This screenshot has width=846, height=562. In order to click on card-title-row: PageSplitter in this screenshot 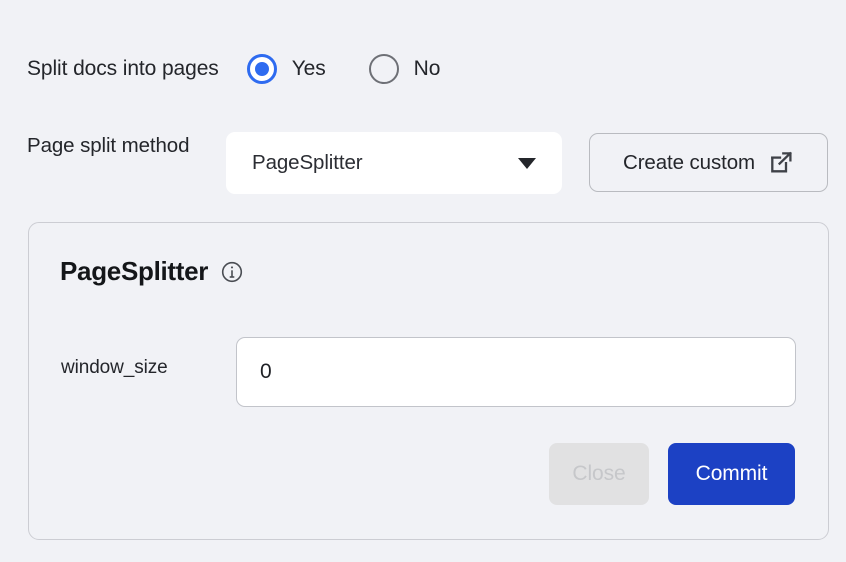, I will do `click(151, 271)`.